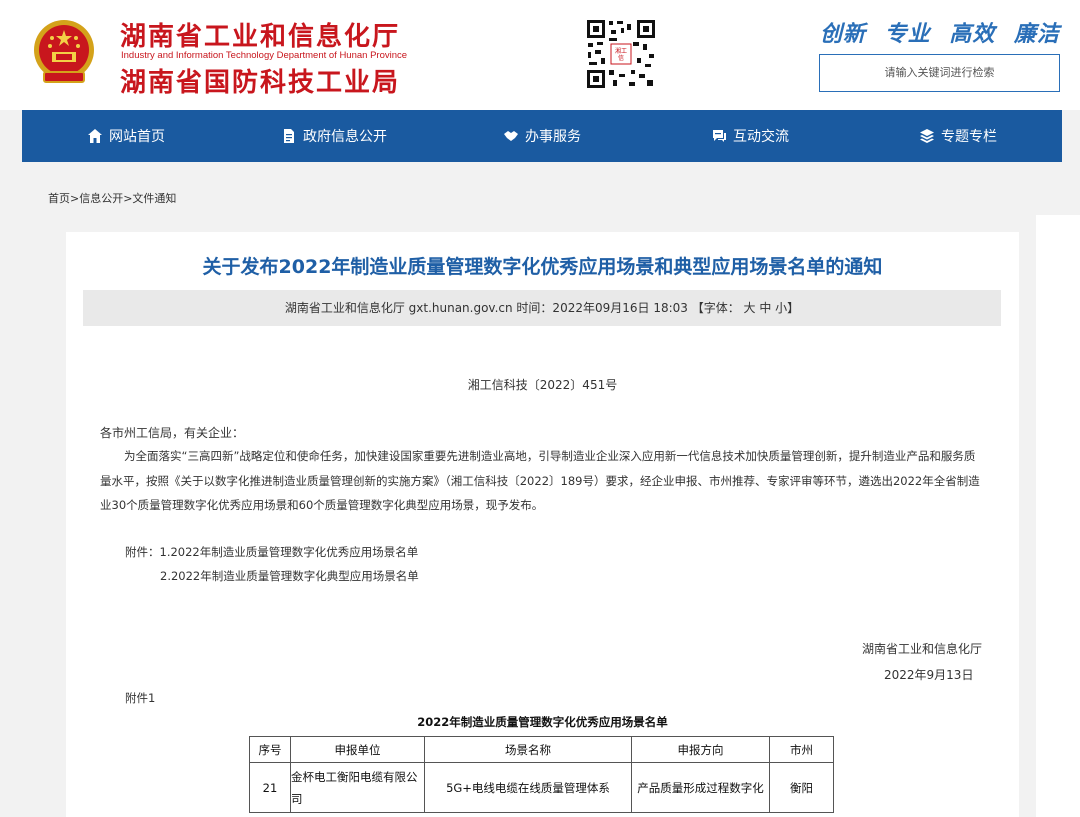 The width and height of the screenshot is (1080, 817). What do you see at coordinates (929, 675) in the screenshot?
I see `signature-date: 2022年9月13日` at bounding box center [929, 675].